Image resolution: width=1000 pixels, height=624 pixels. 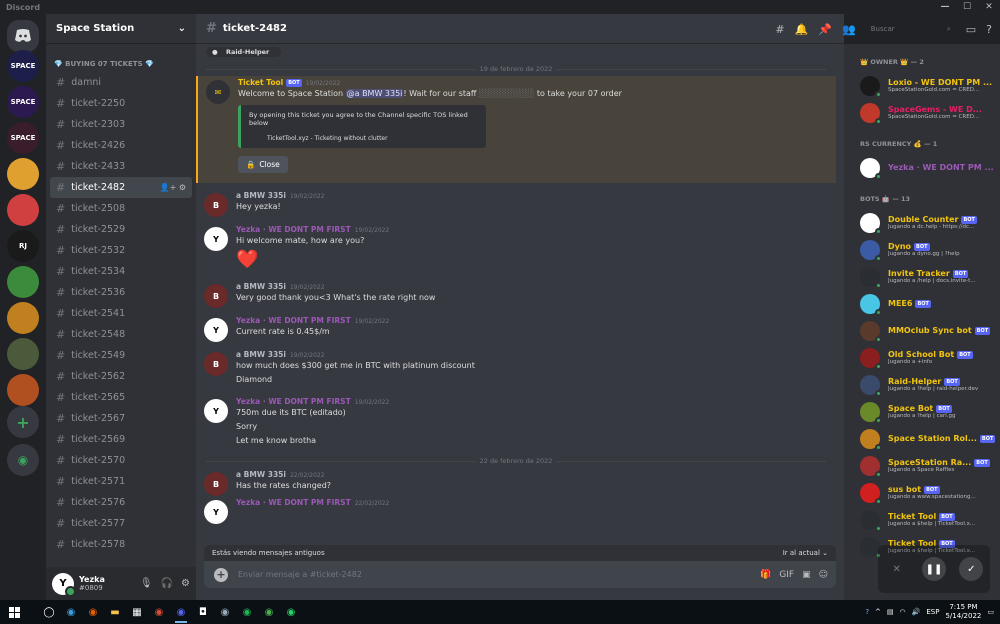 I want to click on inbox-icon: ▭, so click(x=971, y=29).